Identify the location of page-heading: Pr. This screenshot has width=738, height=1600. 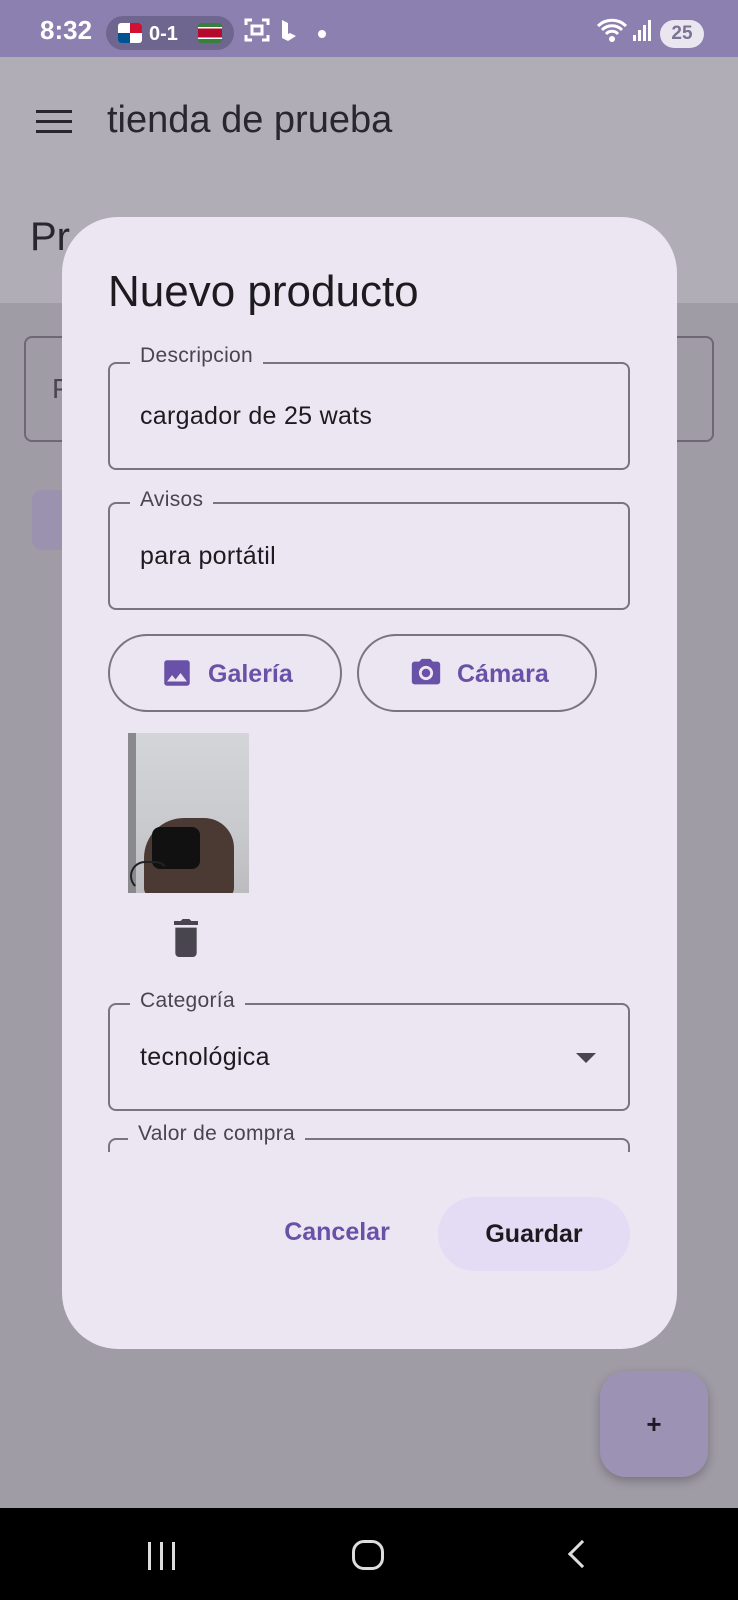
(50, 237).